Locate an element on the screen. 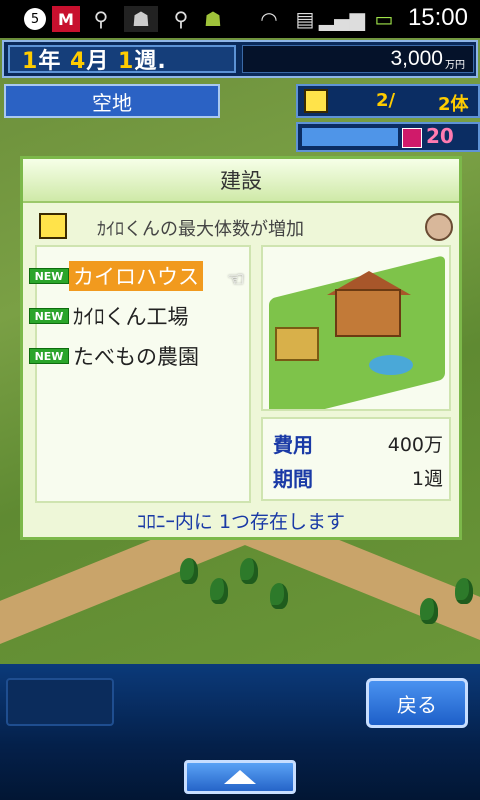 This screenshot has width=480, height=800. description-row: ｶｲﾛくんの最大体数が増加 is located at coordinates (246, 228).